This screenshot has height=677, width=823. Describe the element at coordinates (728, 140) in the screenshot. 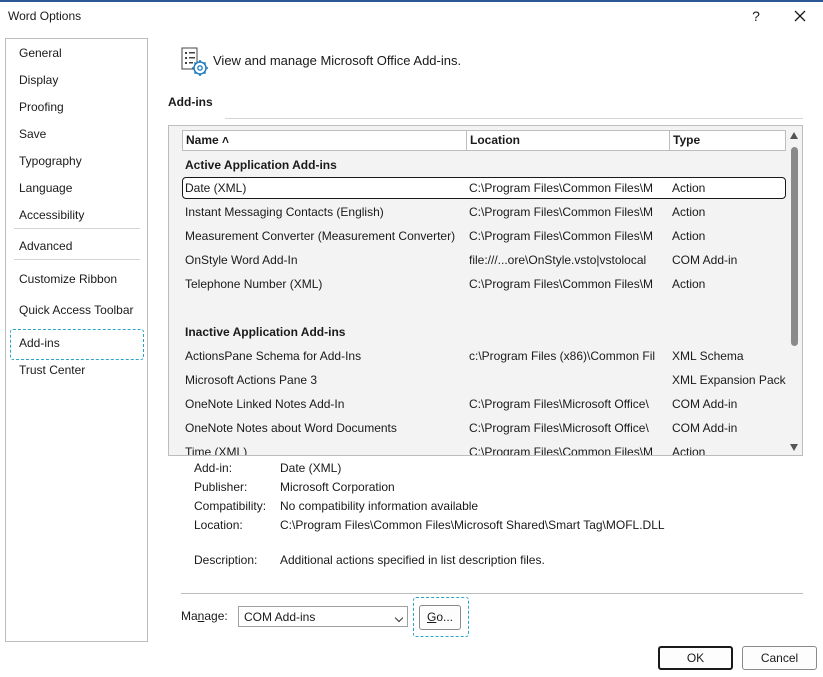

I see `column-type: Type` at that location.